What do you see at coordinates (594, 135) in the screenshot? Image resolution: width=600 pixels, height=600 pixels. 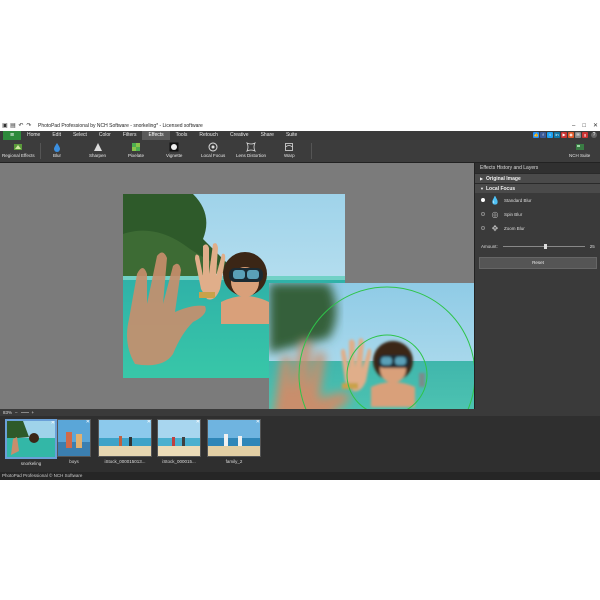 I see `help-icon: ?` at bounding box center [594, 135].